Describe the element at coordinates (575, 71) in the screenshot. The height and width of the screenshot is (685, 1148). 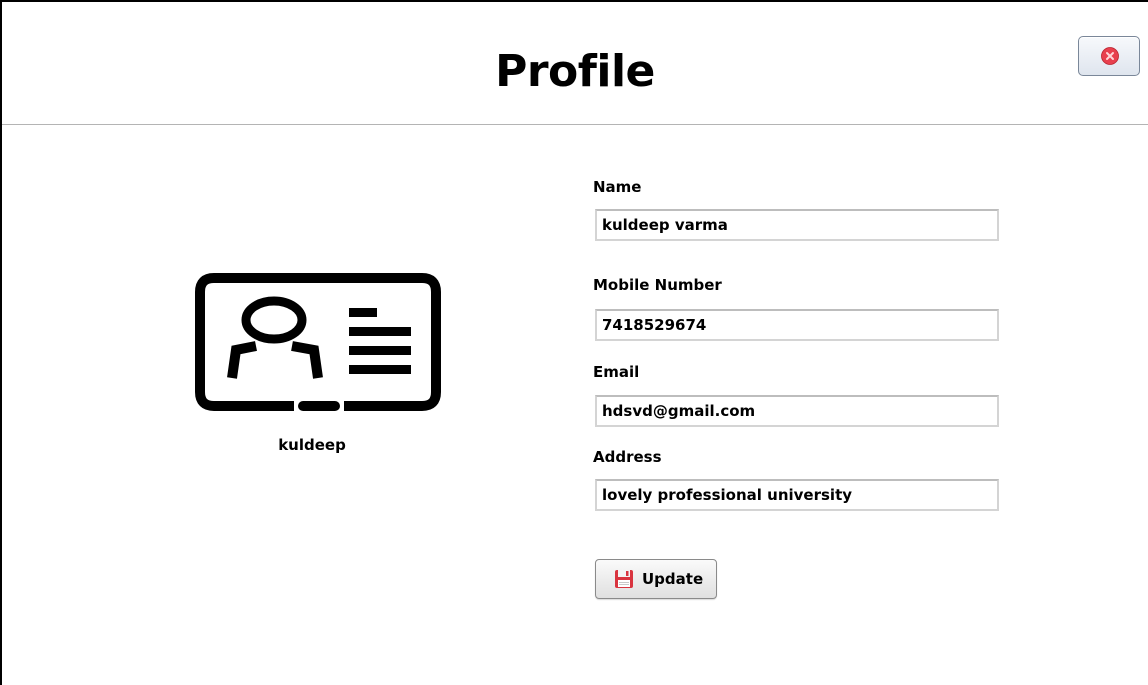
I see `page-title: Profile` at that location.